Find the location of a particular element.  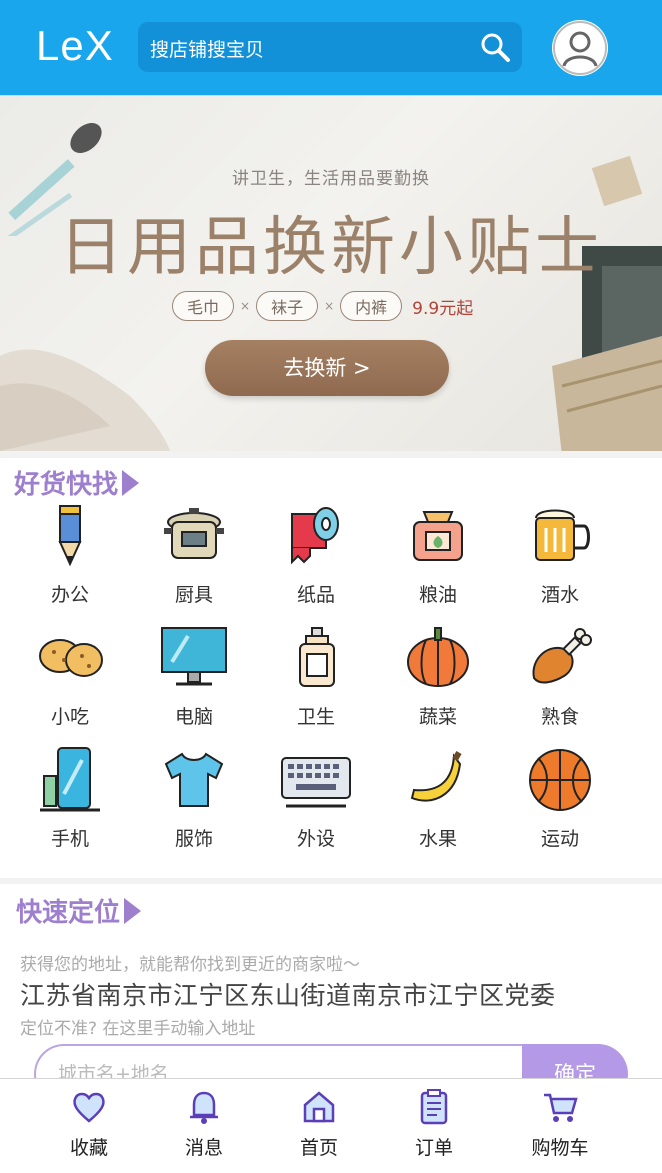

logo: LeX is located at coordinates (75, 46).